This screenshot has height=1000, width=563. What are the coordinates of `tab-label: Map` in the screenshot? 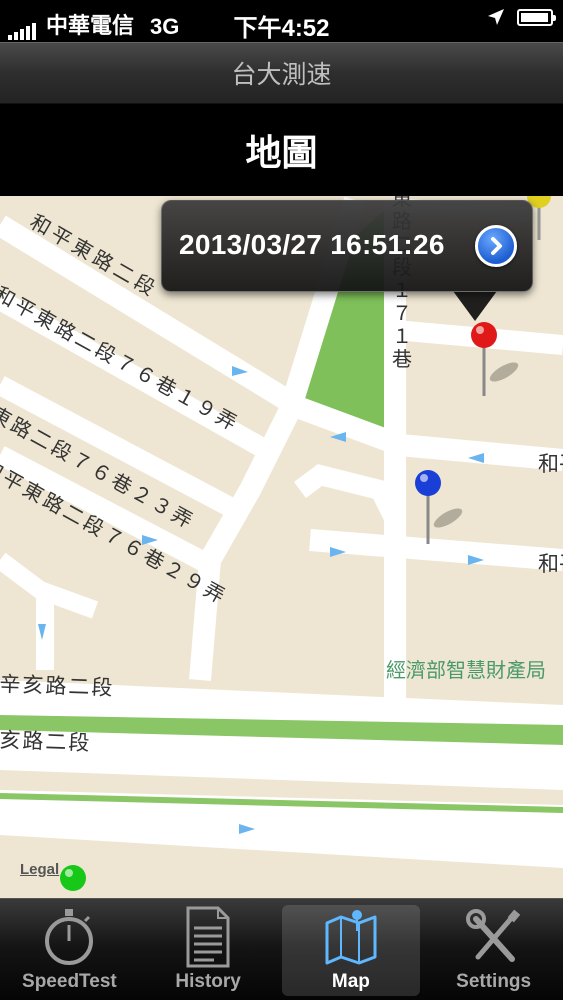 It's located at (350, 981).